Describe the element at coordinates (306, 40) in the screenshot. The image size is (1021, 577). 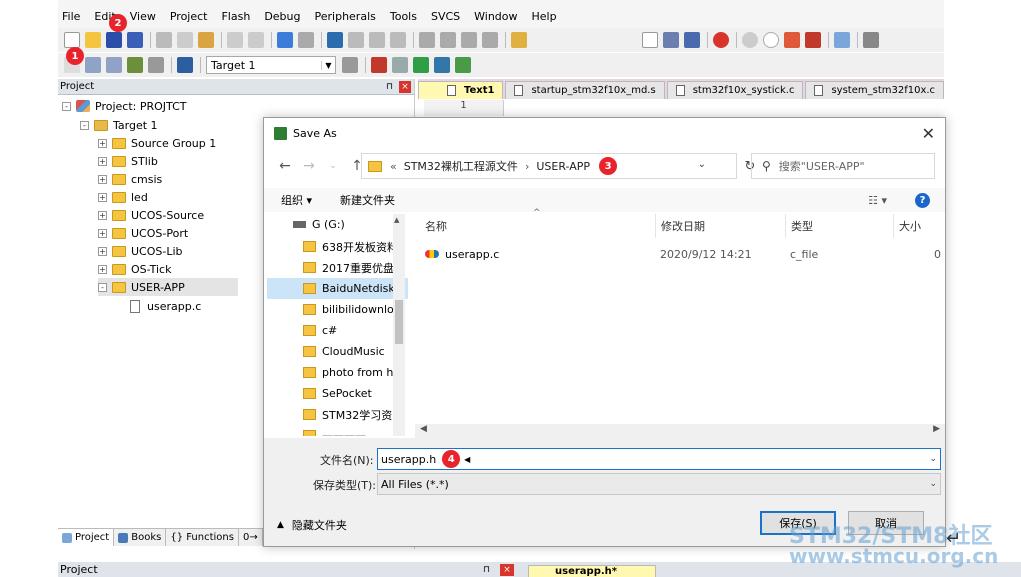
I see `nav-forward-icon` at that location.